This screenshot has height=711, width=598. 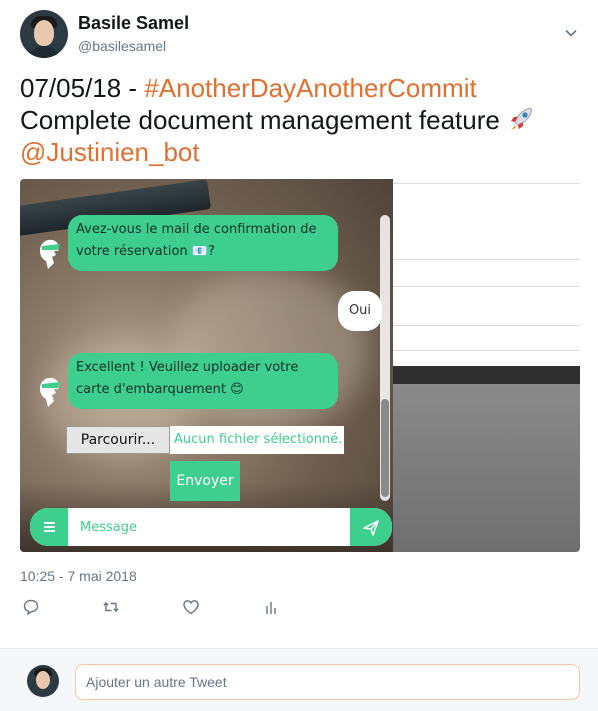 What do you see at coordinates (360, 311) in the screenshot?
I see `user-message-bubble: Oui` at bounding box center [360, 311].